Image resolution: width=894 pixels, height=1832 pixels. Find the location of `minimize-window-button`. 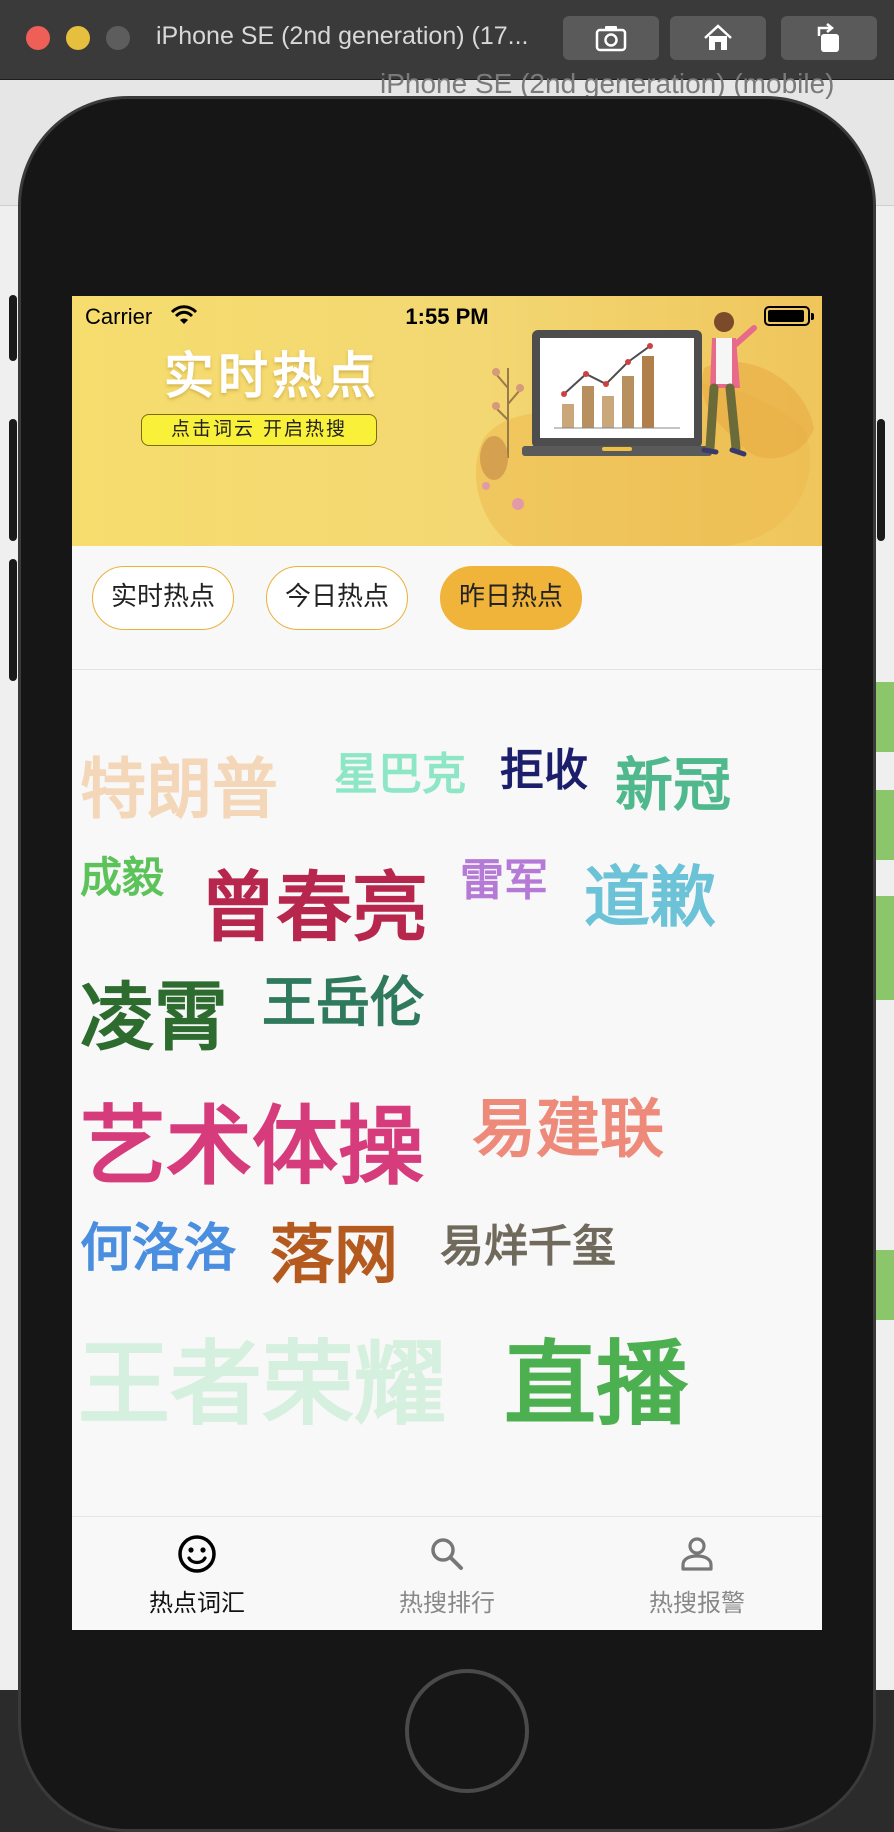

minimize-window-button is located at coordinates (78, 38).